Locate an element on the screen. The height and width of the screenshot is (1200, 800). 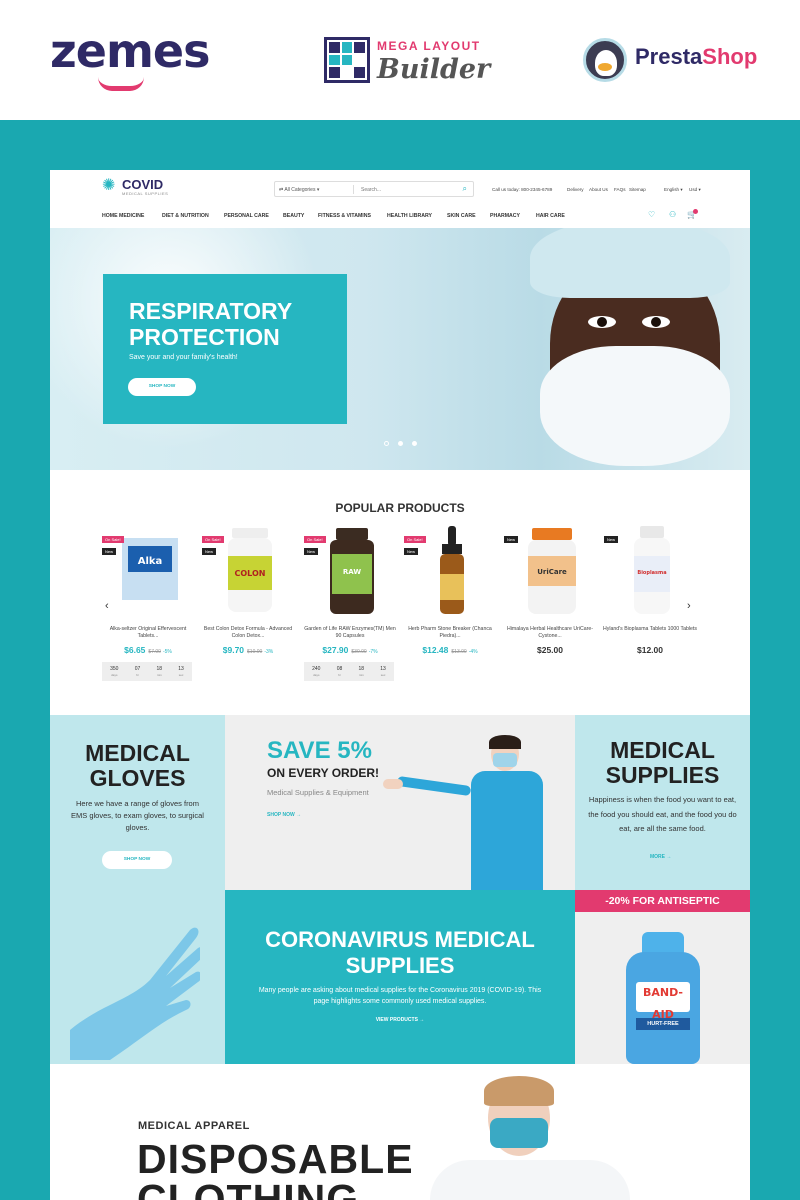
product-price-row: $12.48 $13.00 -4% is located at coordinates (450, 650).